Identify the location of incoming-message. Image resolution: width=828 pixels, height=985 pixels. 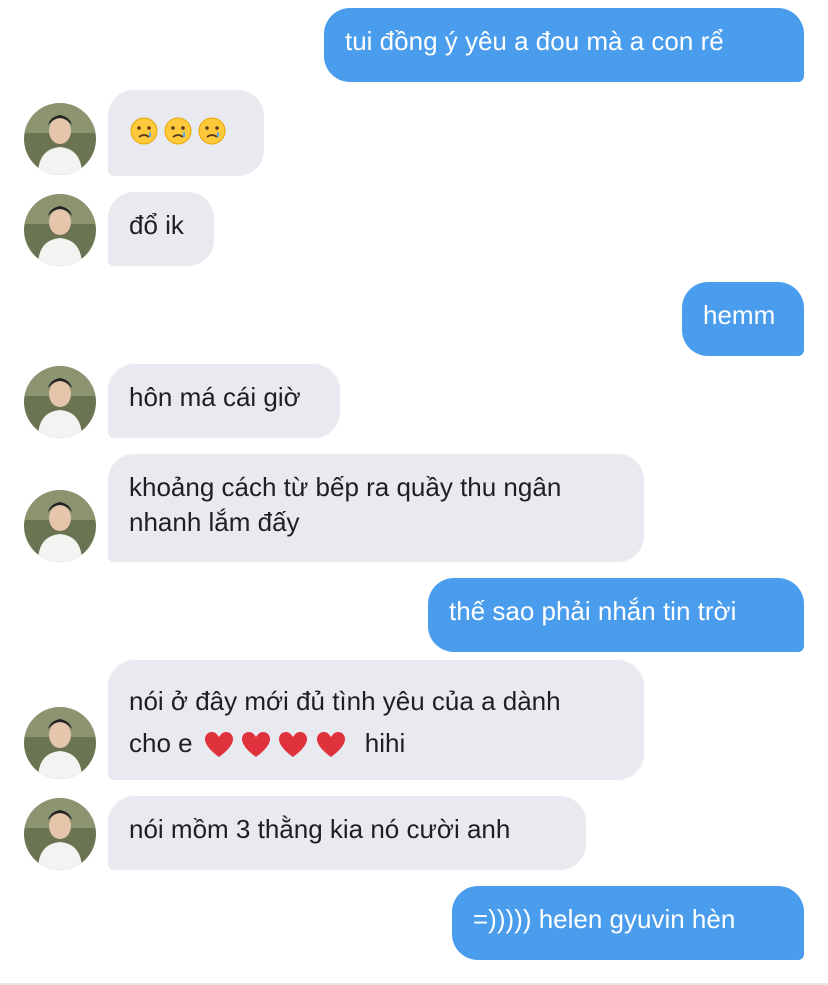
(186, 133).